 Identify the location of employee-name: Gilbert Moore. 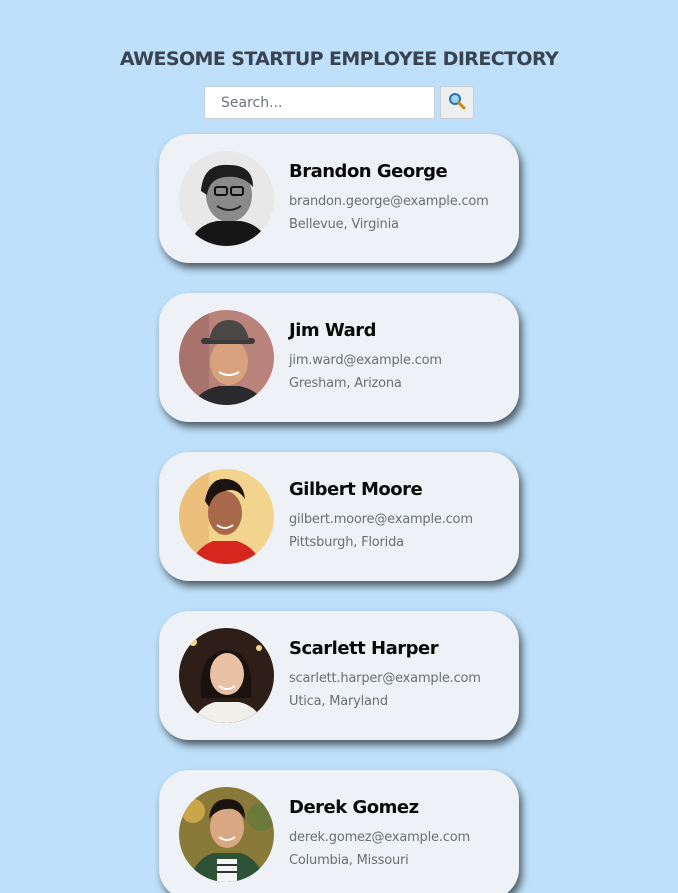
(356, 489).